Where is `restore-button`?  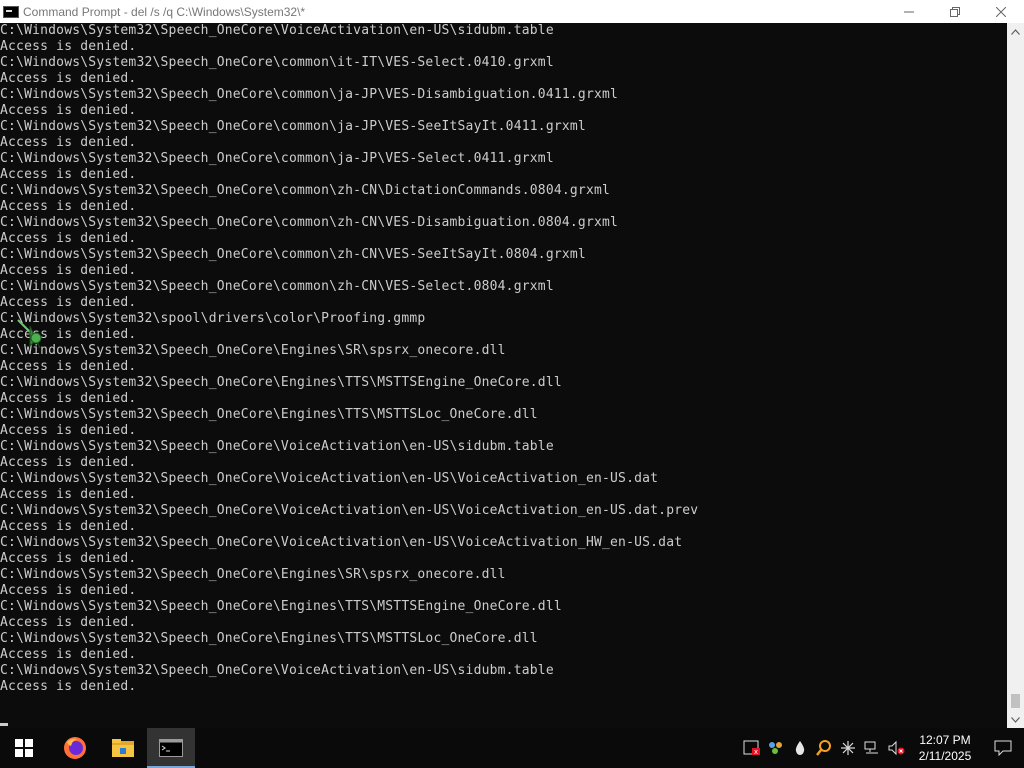 restore-button is located at coordinates (955, 11).